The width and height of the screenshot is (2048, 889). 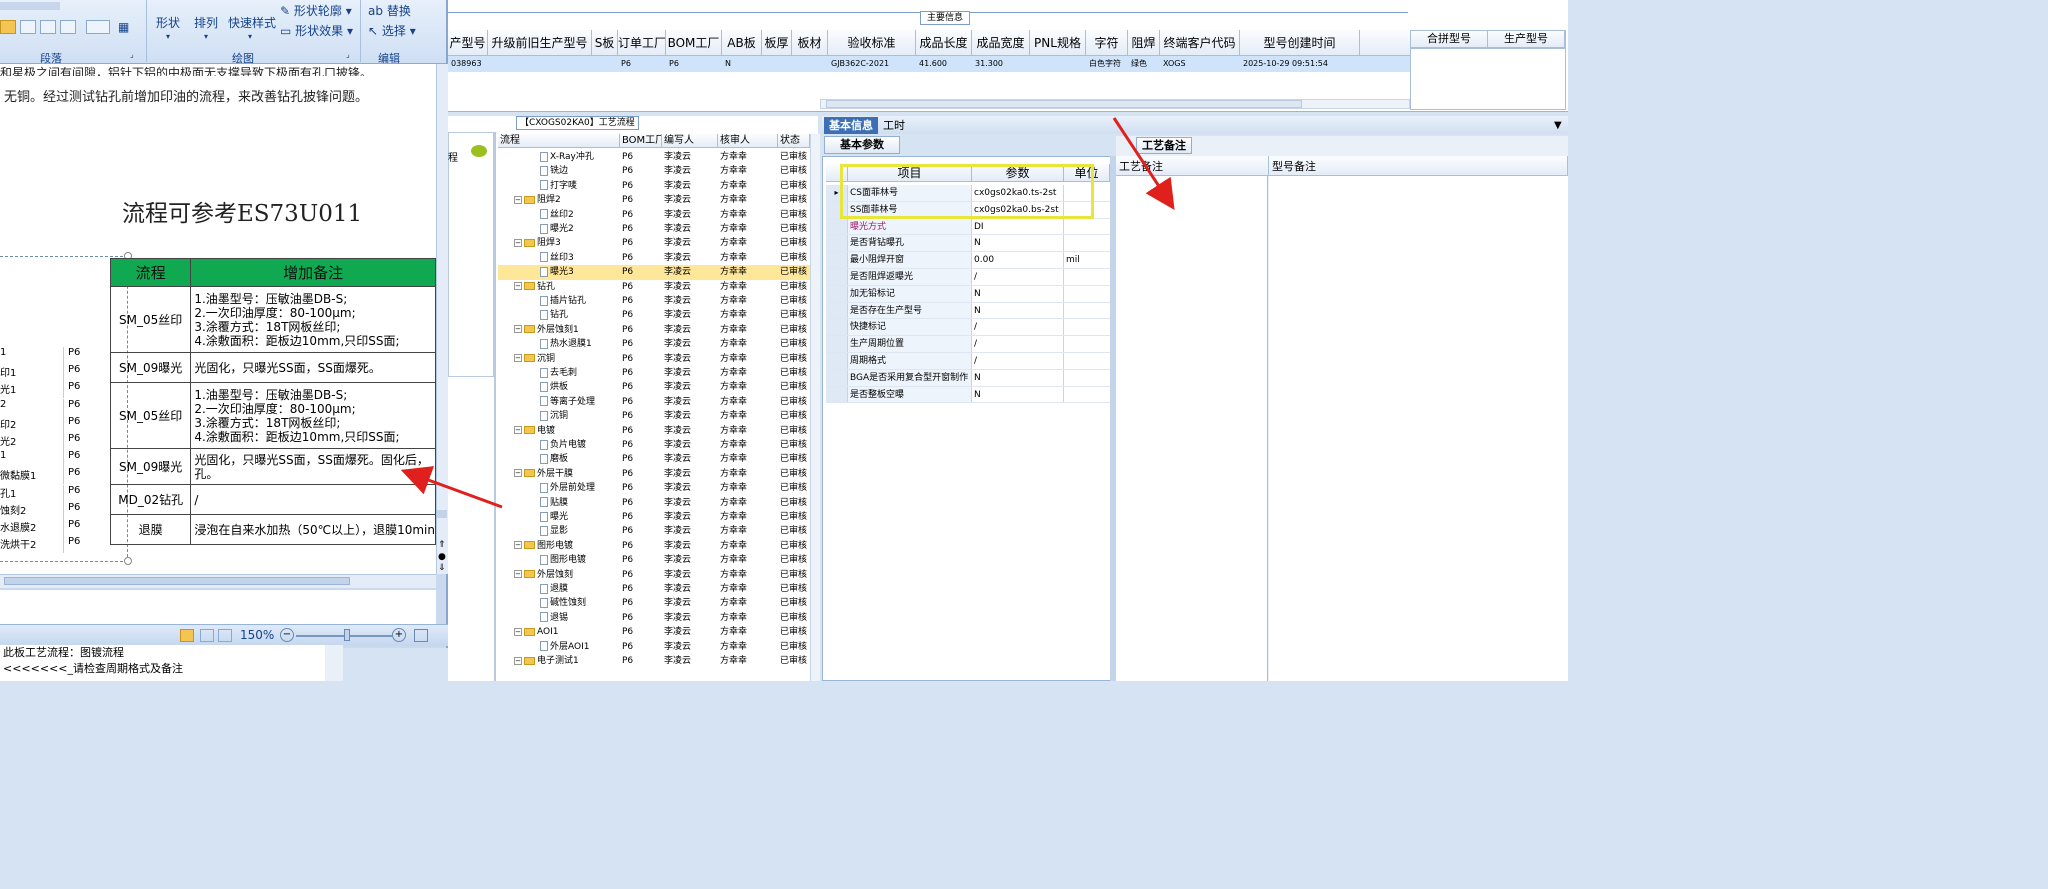 What do you see at coordinates (559, 402) in the screenshot?
I see `tree-node: 等离子处理` at bounding box center [559, 402].